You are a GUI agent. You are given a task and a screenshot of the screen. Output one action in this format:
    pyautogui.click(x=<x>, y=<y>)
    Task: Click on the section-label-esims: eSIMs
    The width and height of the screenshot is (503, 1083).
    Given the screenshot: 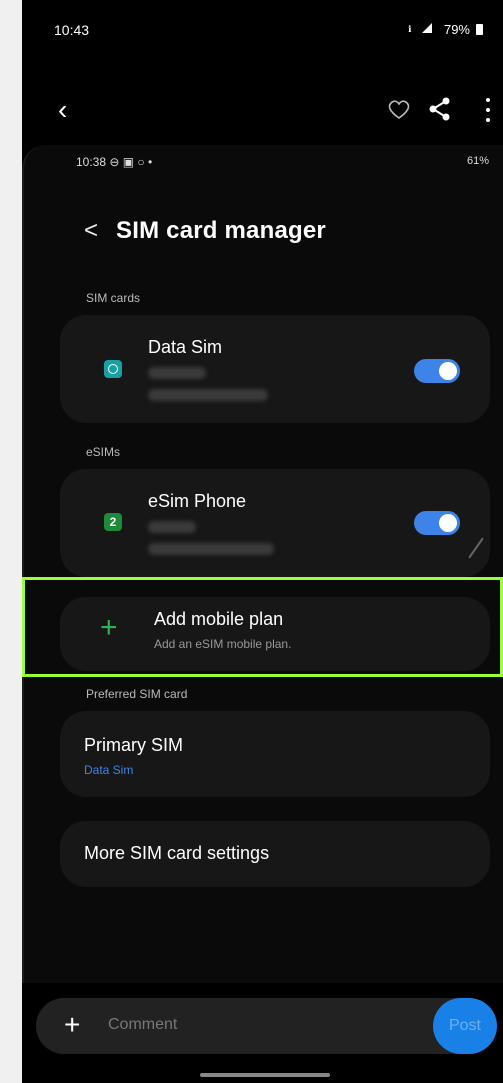 What is the action you would take?
    pyautogui.click(x=103, y=452)
    